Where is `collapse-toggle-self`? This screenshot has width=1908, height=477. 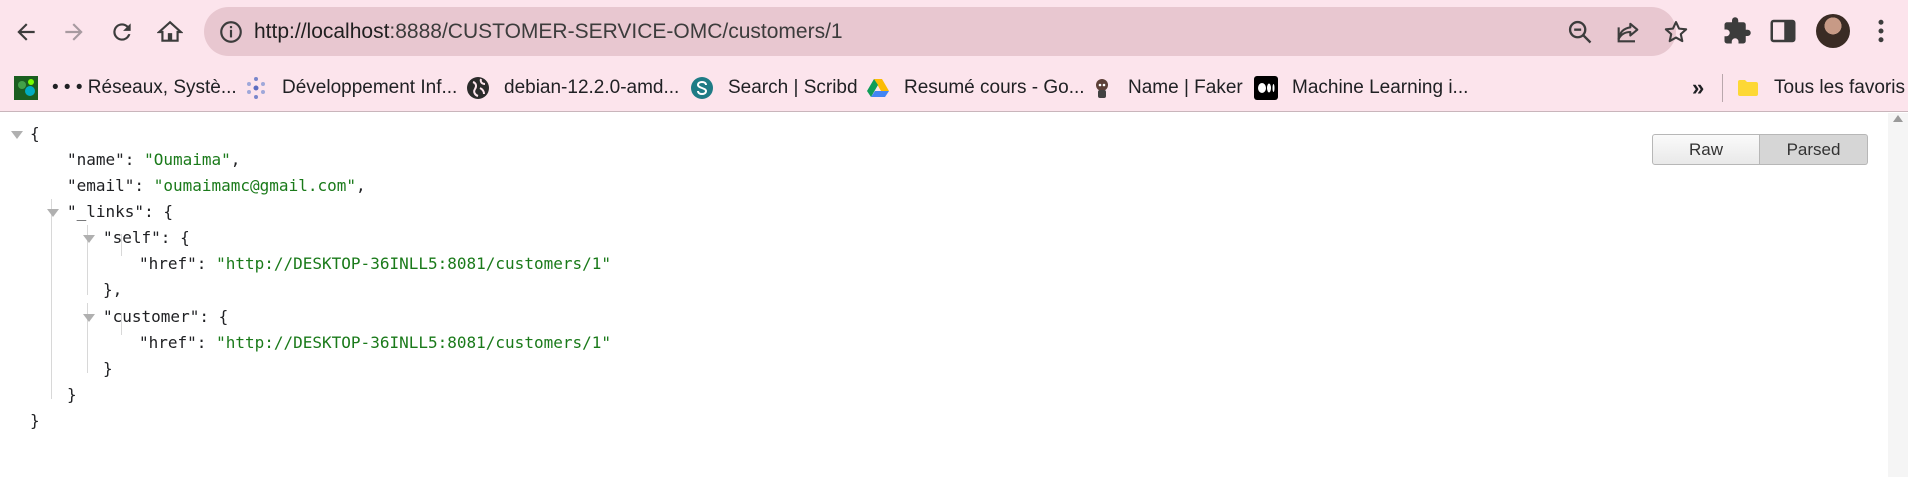 collapse-toggle-self is located at coordinates (89, 239).